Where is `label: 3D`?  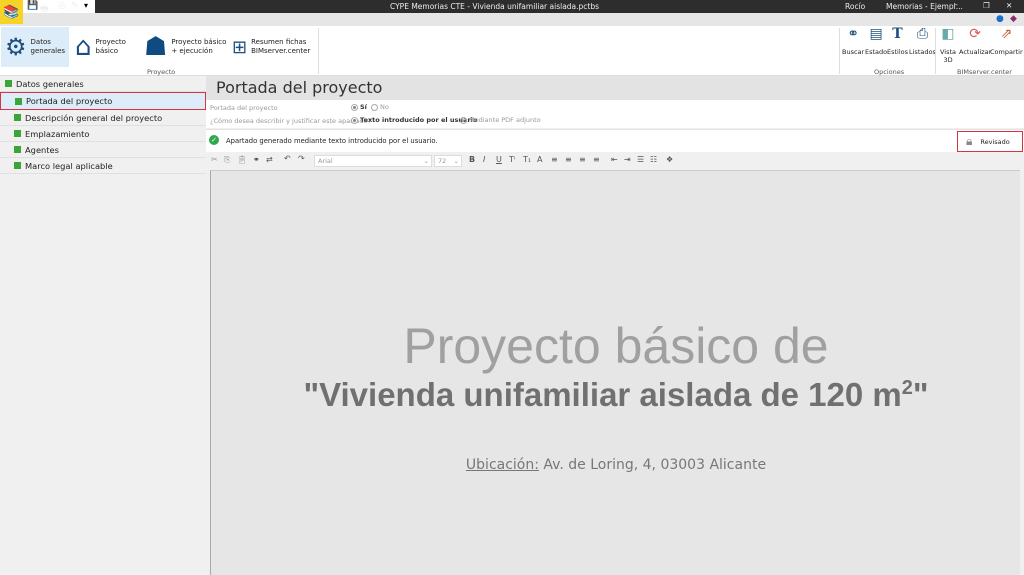
label: 3D is located at coordinates (948, 60).